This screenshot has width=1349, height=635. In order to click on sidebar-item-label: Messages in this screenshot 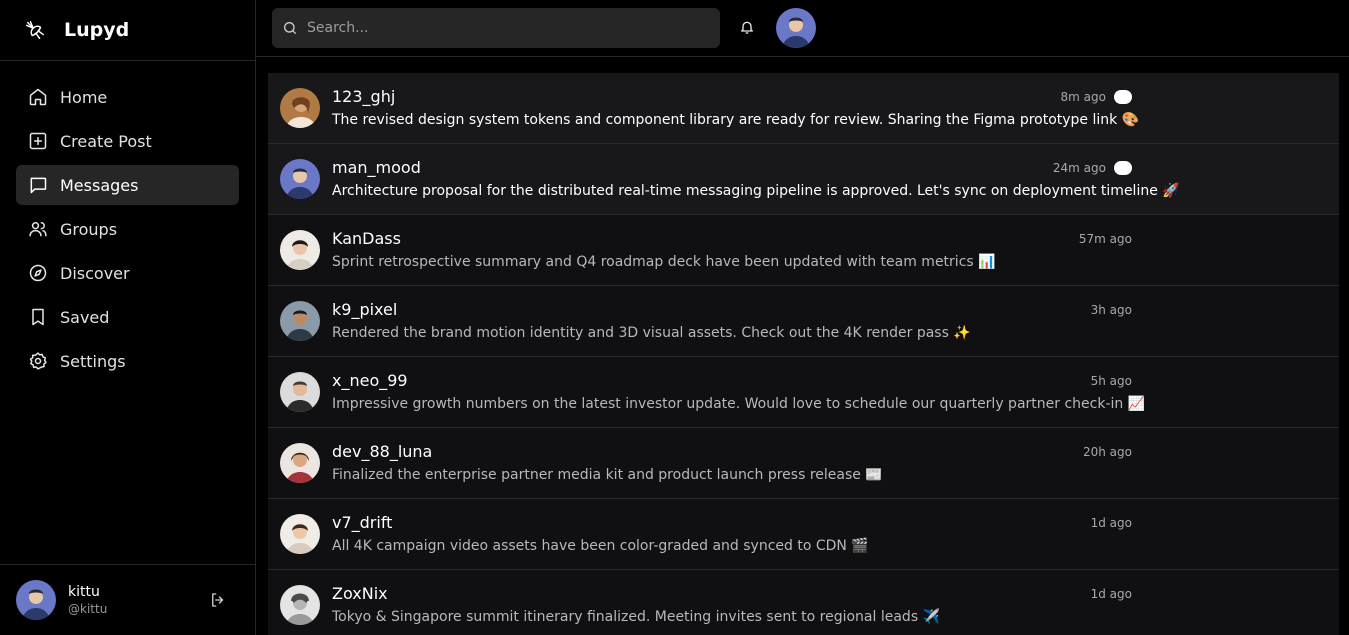, I will do `click(99, 185)`.